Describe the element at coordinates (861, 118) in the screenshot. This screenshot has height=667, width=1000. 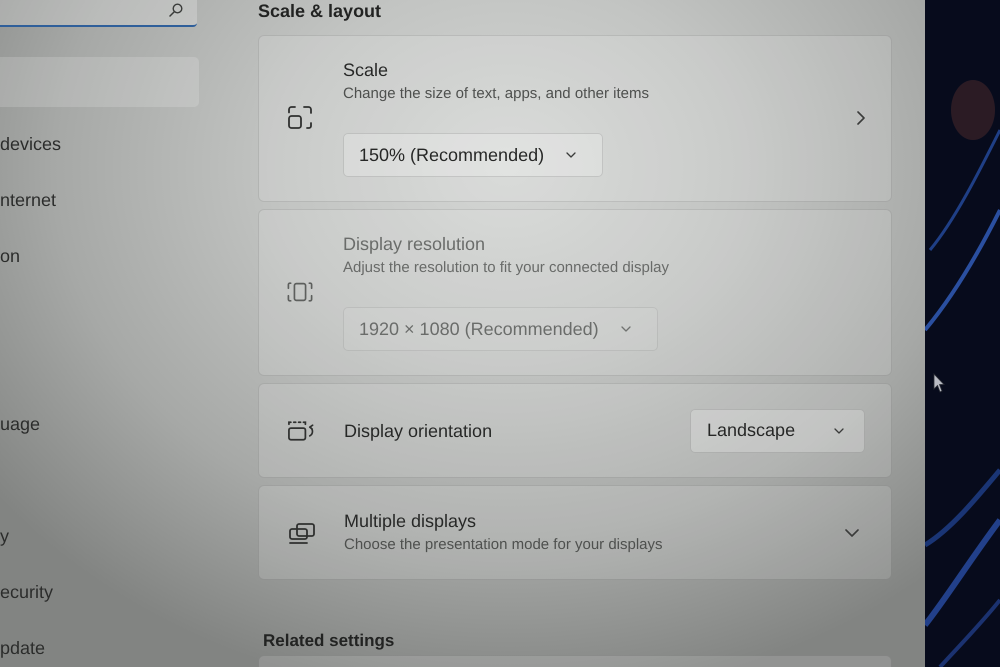
I see `chevron-right-icon` at that location.